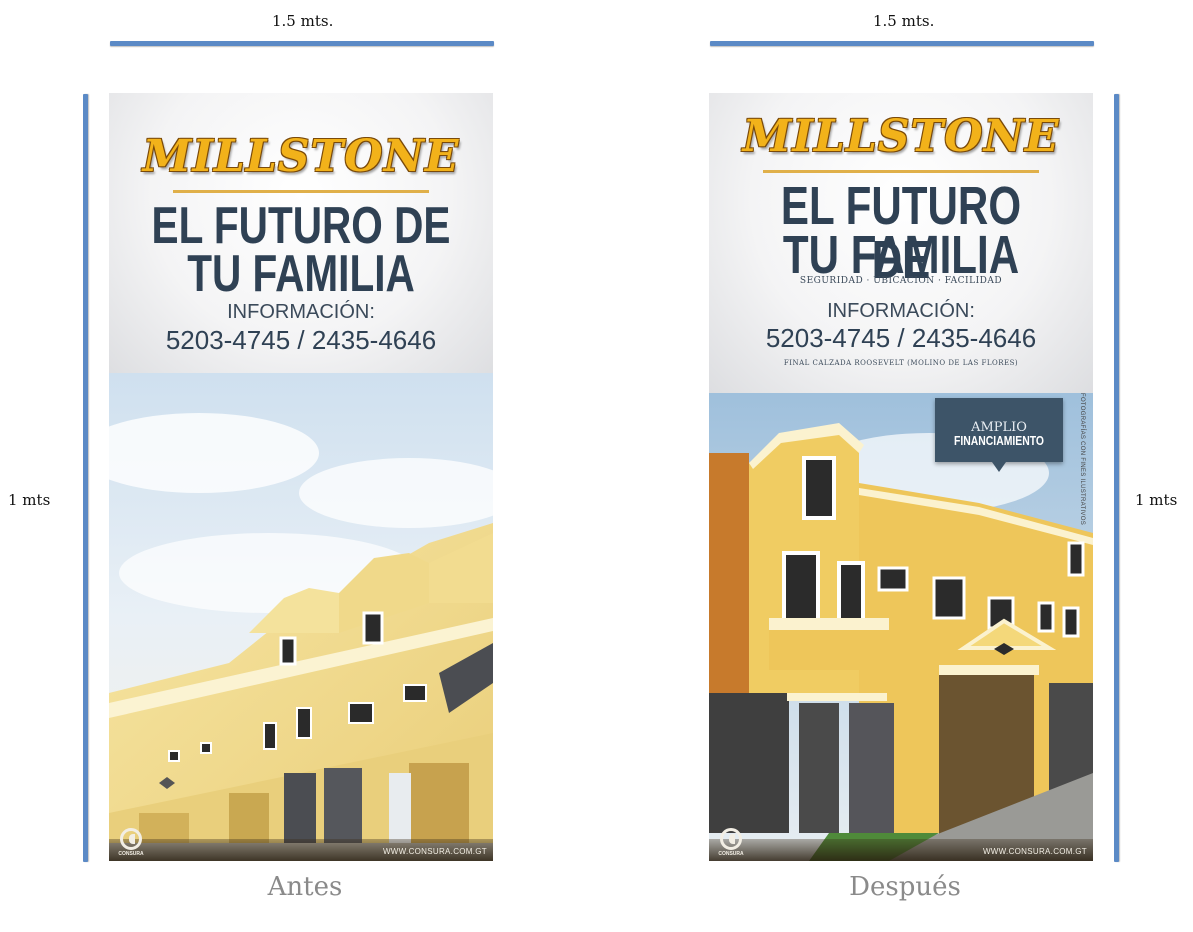  Describe the element at coordinates (902, 43) in the screenshot. I see `right-width-bar` at that location.